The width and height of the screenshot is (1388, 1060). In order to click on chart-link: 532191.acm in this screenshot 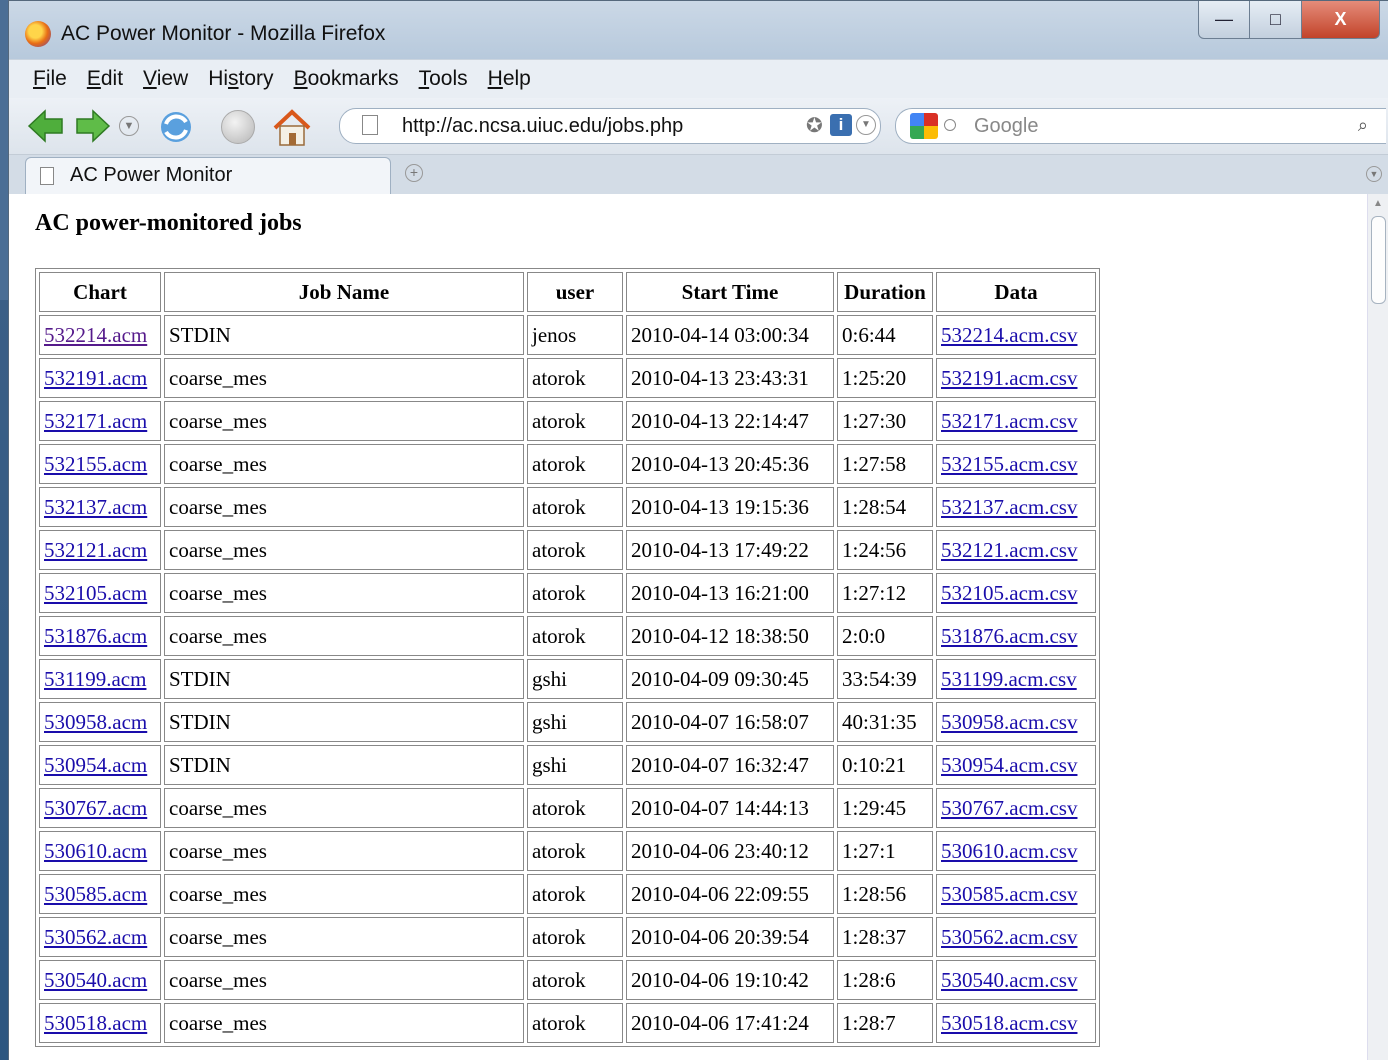, I will do `click(95, 378)`.